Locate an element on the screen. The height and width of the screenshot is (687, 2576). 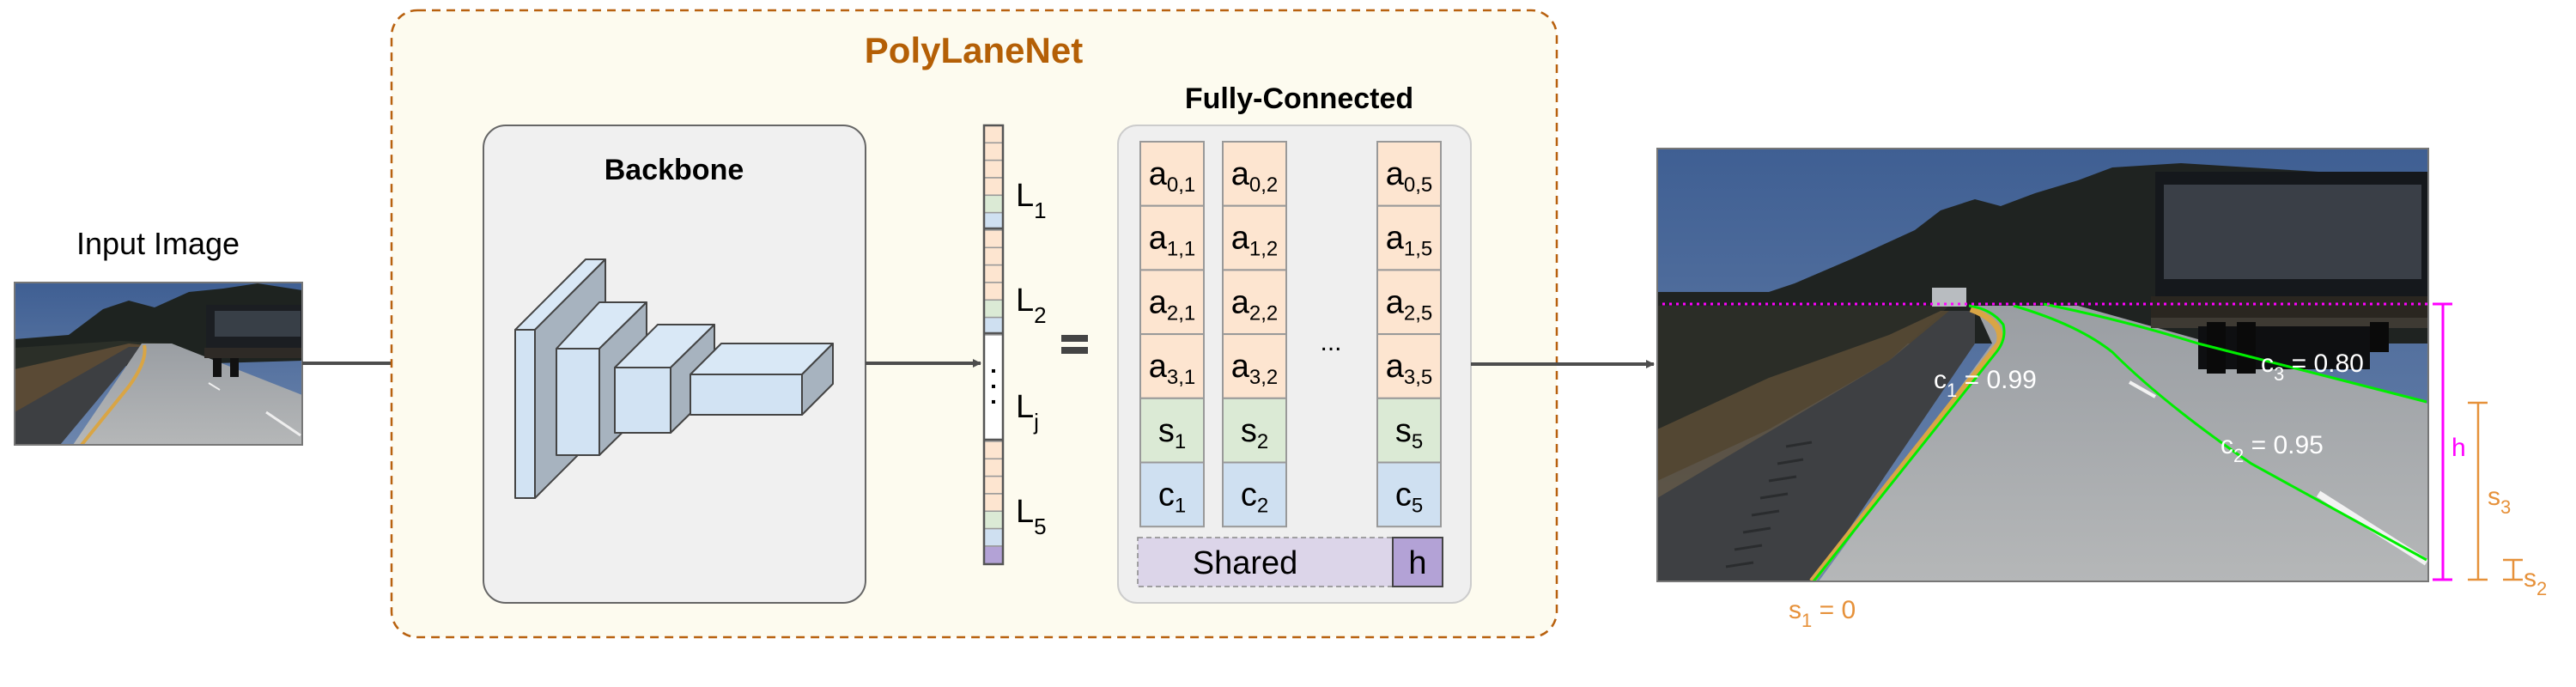
h-bracket-label: h is located at coordinates (2458, 448).